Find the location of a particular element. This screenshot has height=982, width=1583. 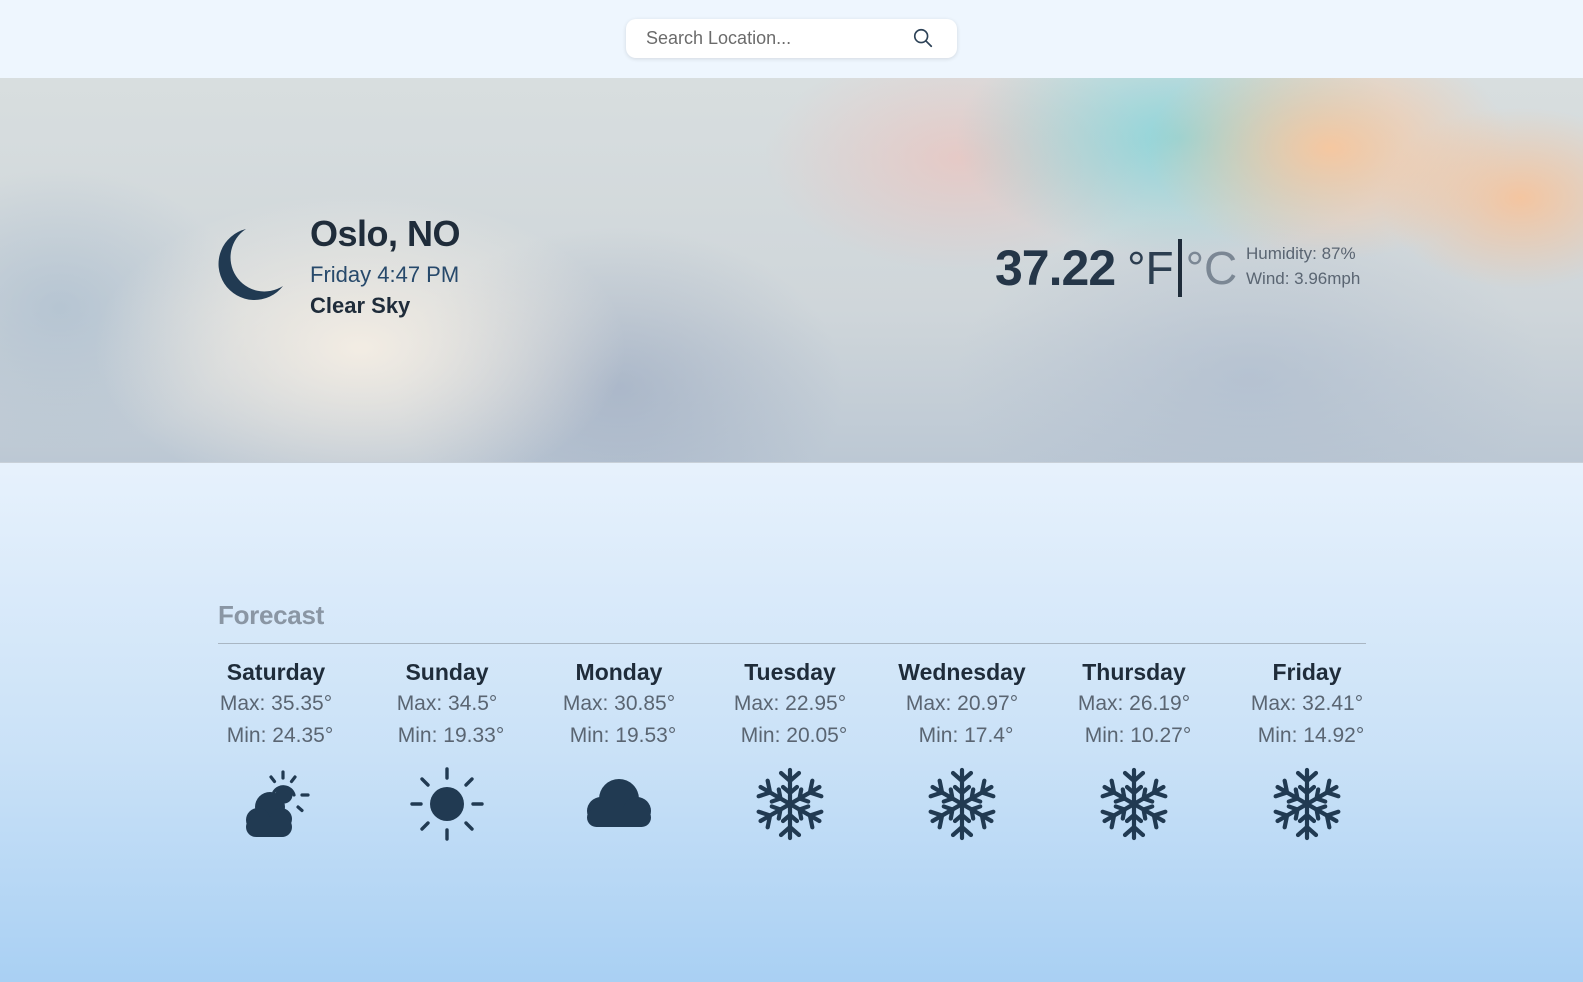

top-bar is located at coordinates (791, 39).